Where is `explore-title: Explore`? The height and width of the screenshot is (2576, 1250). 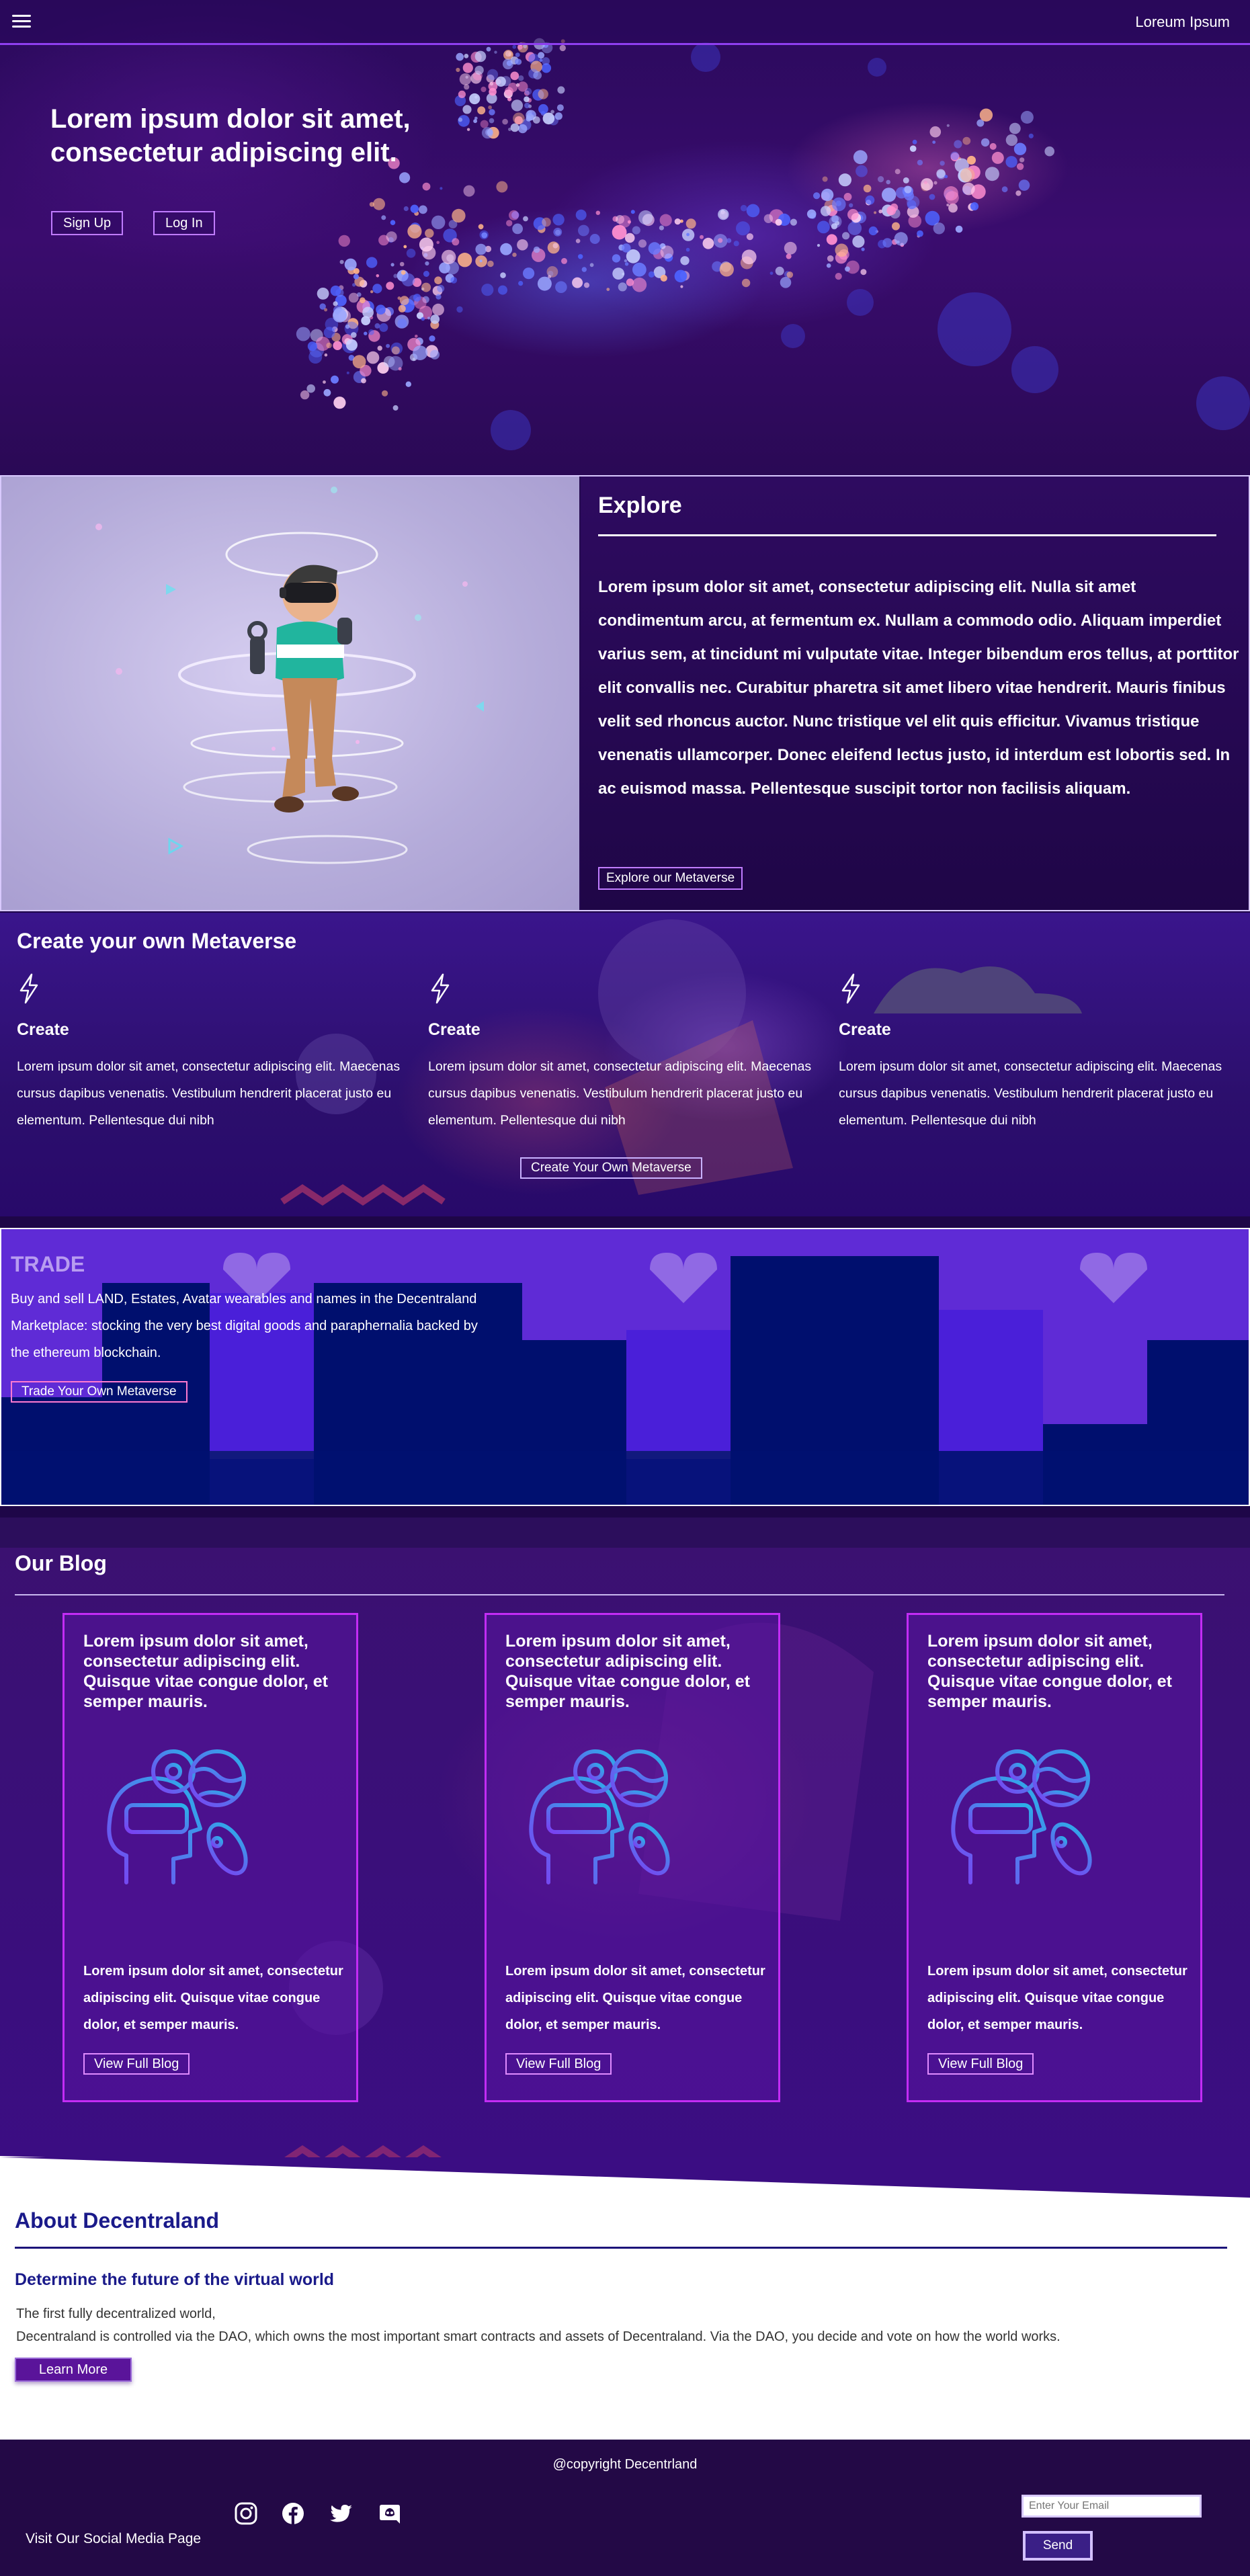 explore-title: Explore is located at coordinates (640, 505).